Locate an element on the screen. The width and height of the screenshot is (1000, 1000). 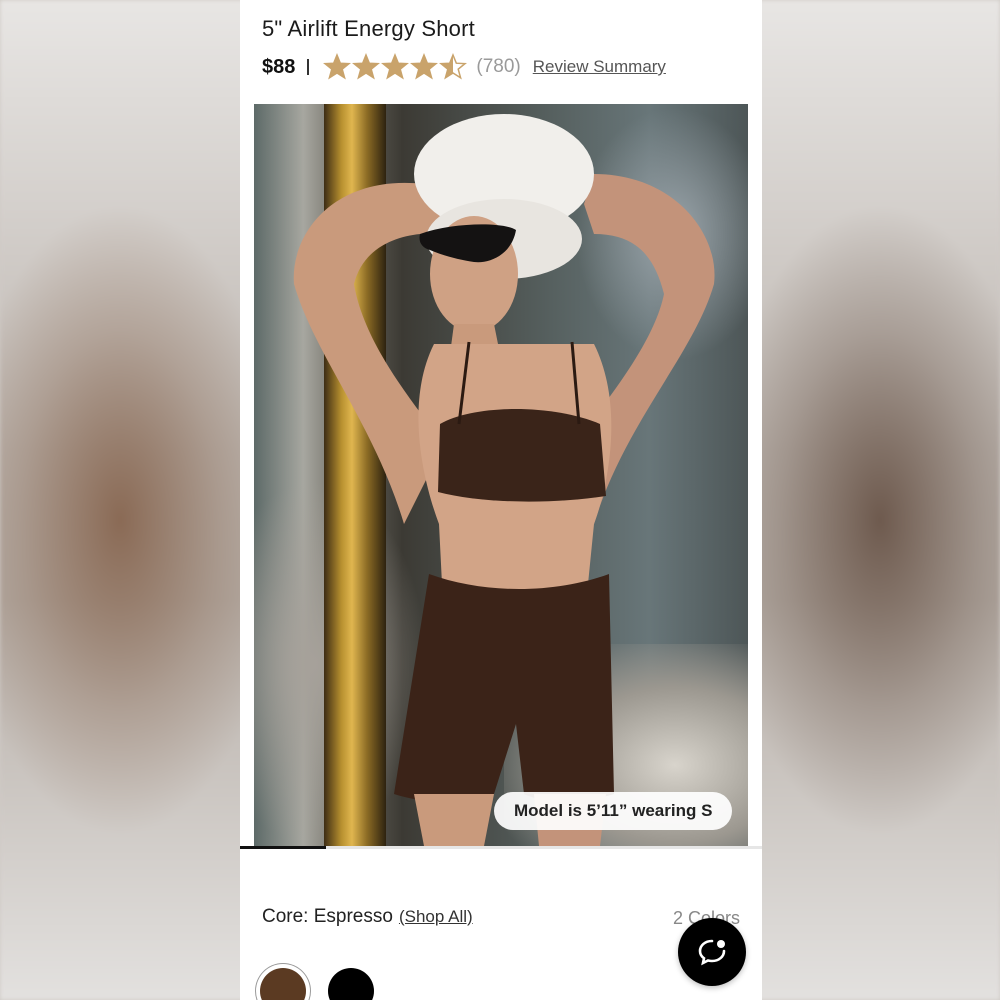
shop-all-link: (Shop All) is located at coordinates (436, 917).